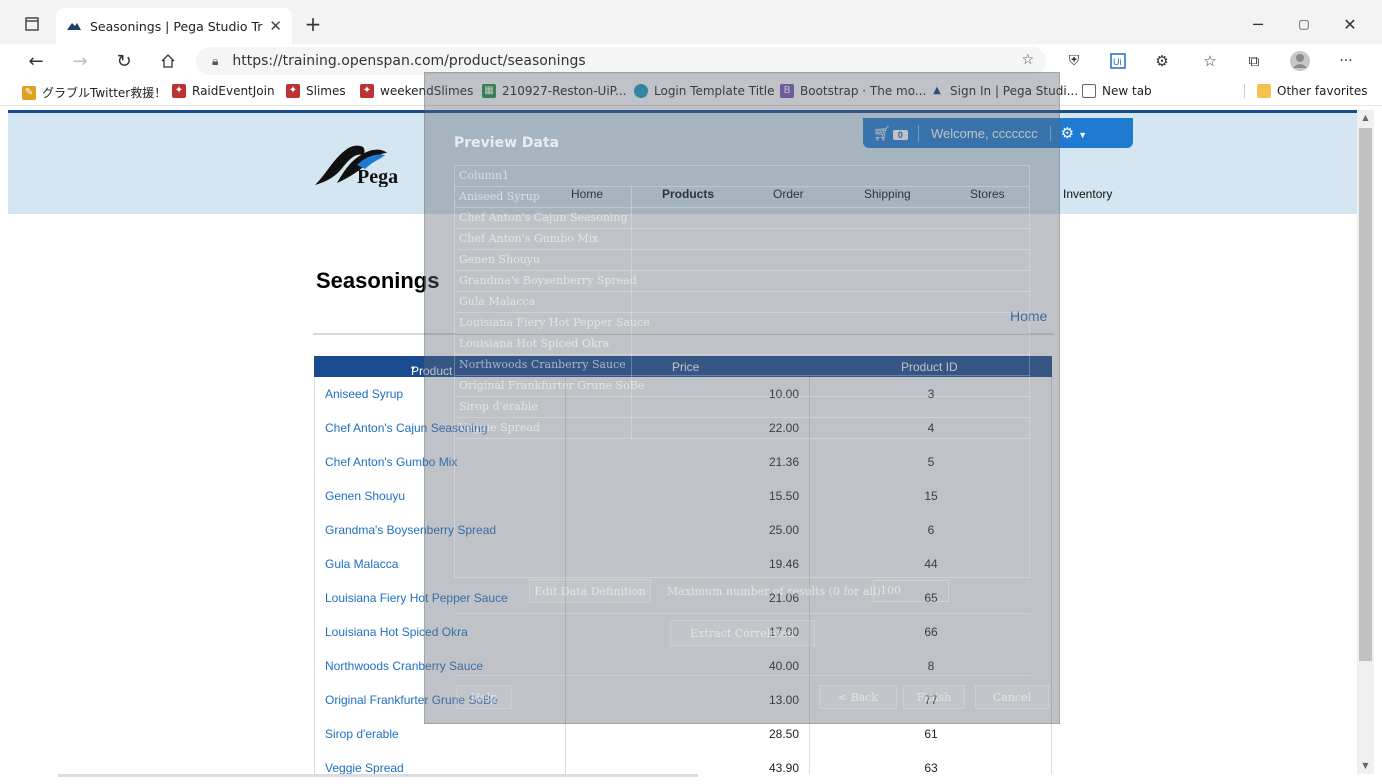  What do you see at coordinates (168, 61) in the screenshot?
I see `home-icon` at bounding box center [168, 61].